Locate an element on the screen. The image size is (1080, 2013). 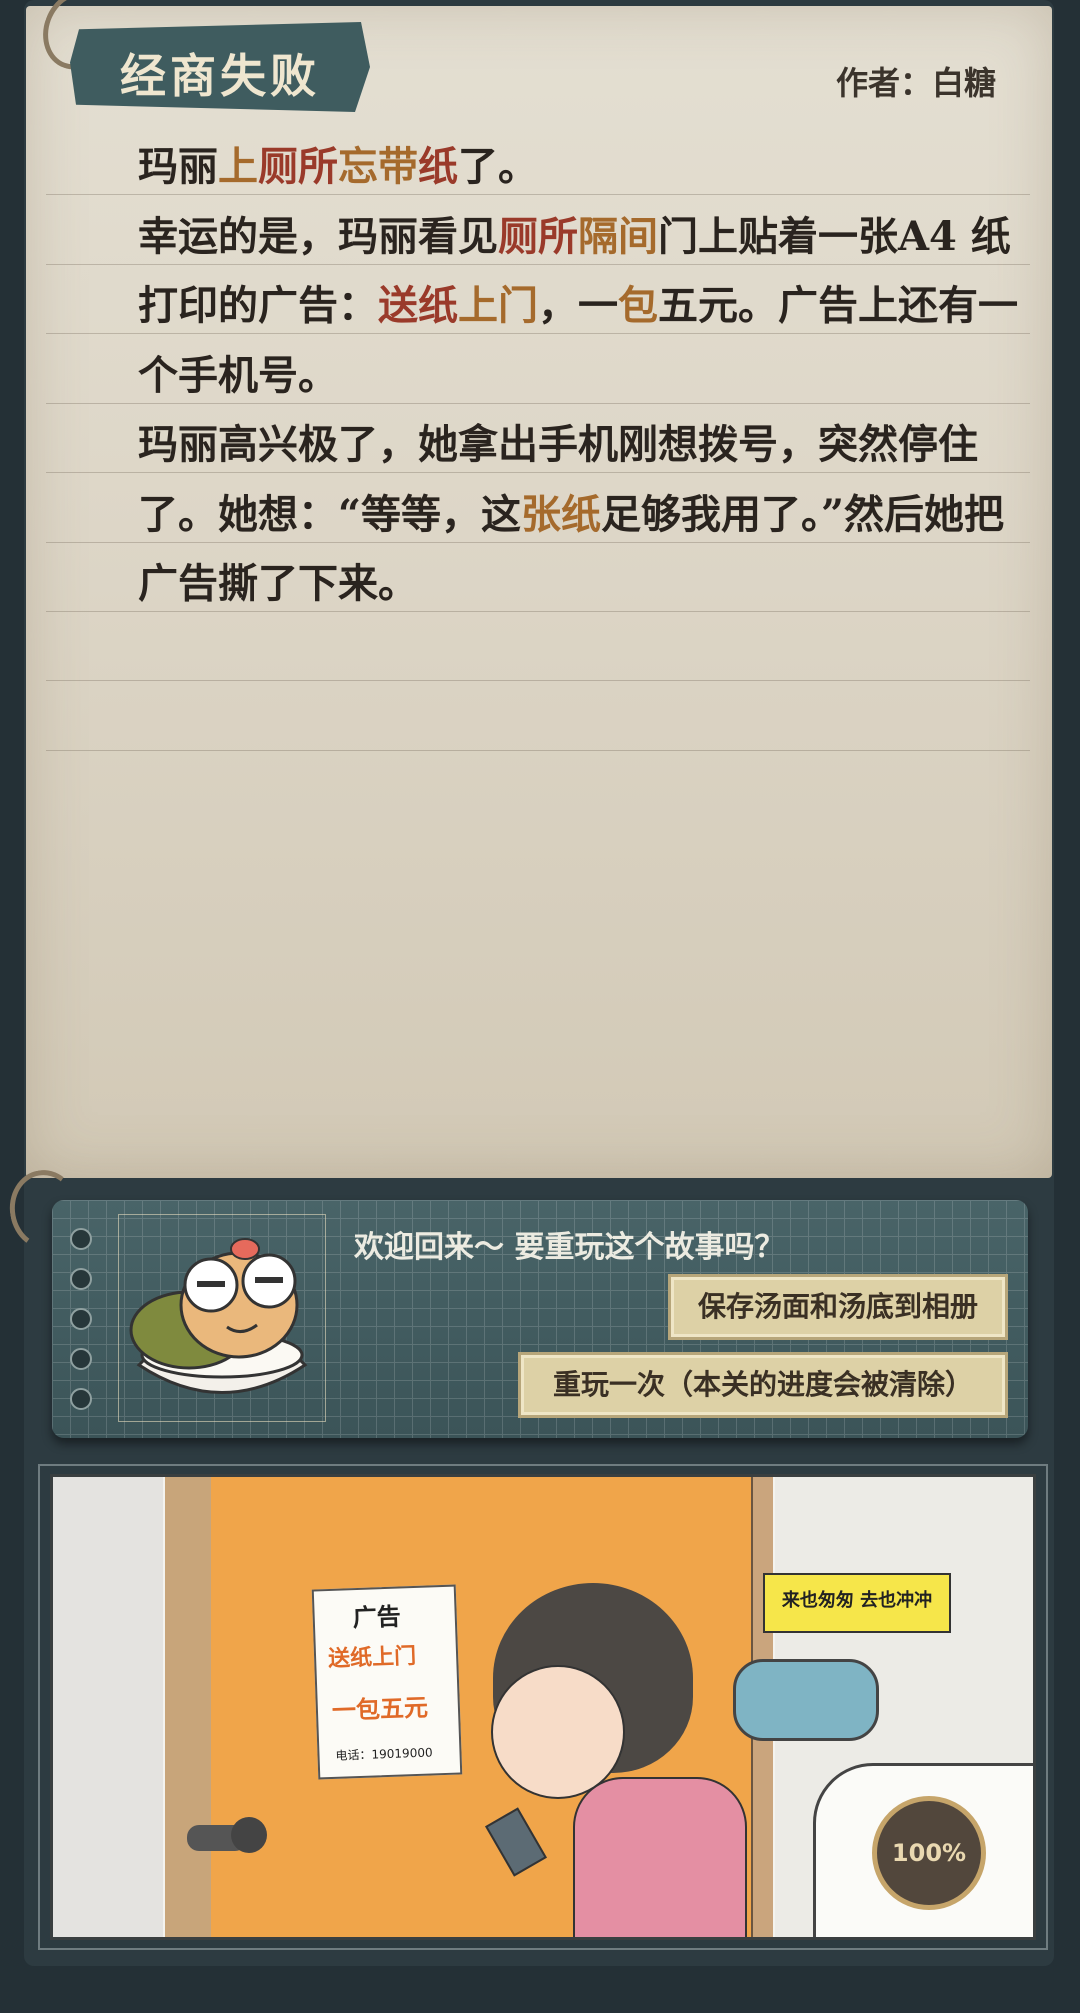
turtle-mascot-icon is located at coordinates (218, 1316).